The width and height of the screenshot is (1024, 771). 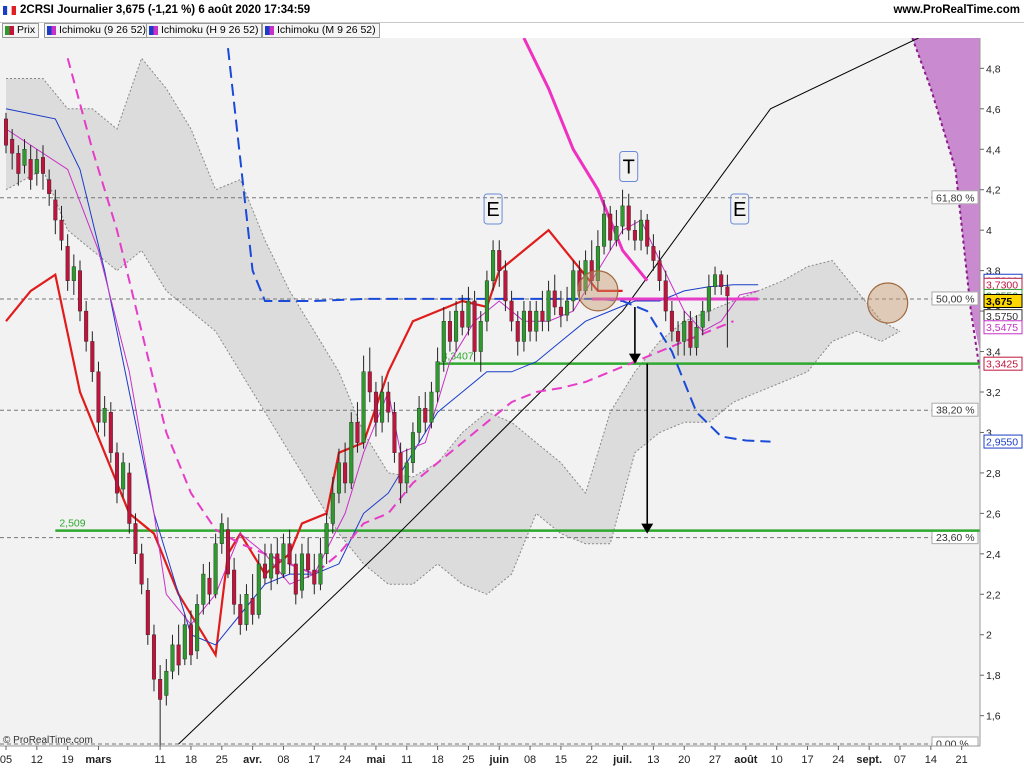 What do you see at coordinates (993, 191) in the screenshot?
I see `y-tick-label: 4,2` at bounding box center [993, 191].